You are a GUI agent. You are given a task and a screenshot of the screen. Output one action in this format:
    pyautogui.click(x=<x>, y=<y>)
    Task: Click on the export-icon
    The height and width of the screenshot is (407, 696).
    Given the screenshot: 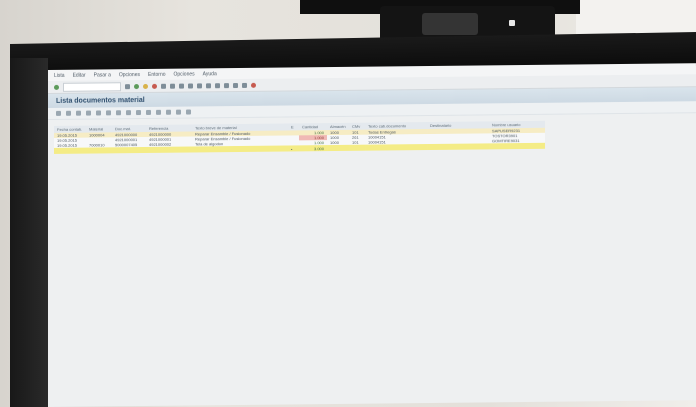 What is the action you would take?
    pyautogui.click(x=148, y=112)
    